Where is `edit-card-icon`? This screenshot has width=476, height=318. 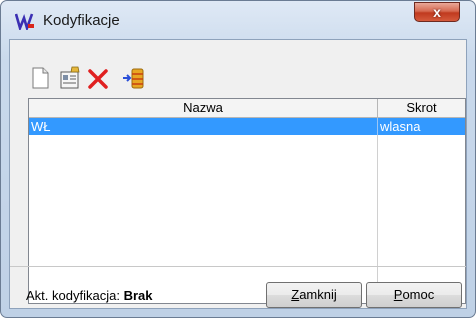 edit-card-icon is located at coordinates (70, 77).